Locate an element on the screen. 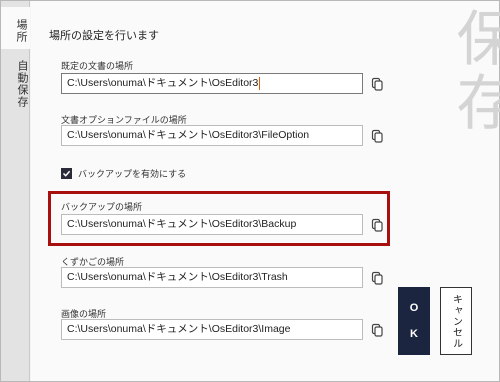  sidebar: 場所 自動保存 is located at coordinates (15, 191).